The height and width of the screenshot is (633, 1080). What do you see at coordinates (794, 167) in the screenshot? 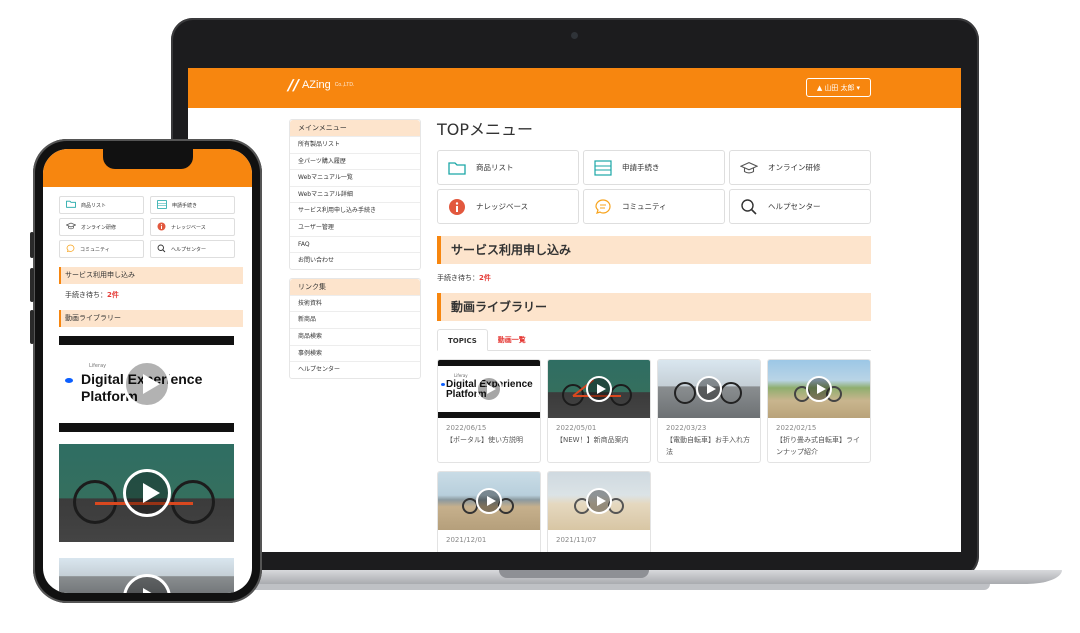
I see `menu-card-label: オンライン研修` at bounding box center [794, 167].